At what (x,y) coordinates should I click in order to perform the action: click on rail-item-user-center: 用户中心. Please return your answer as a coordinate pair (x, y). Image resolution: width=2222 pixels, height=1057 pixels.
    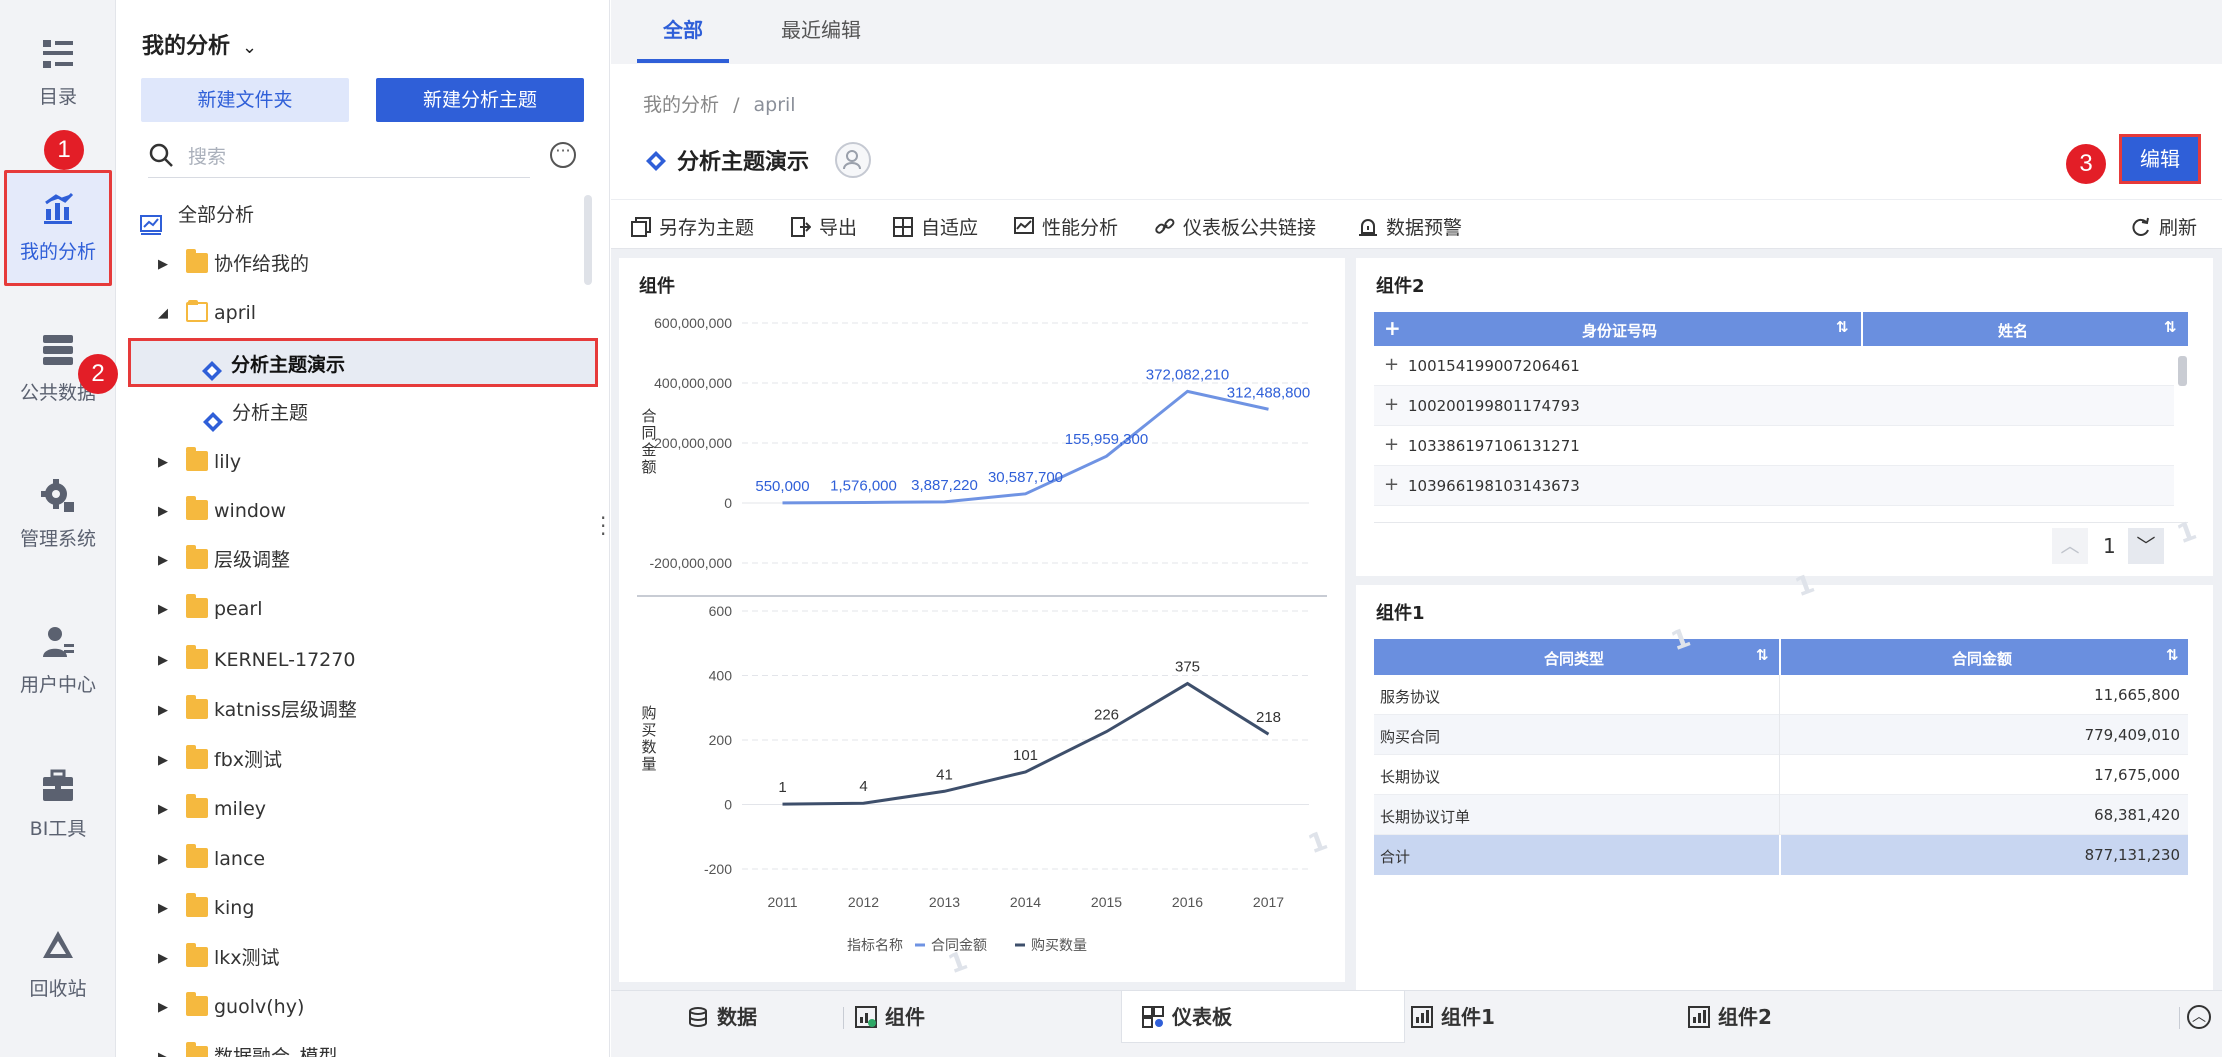
    Looking at the image, I should click on (58, 682).